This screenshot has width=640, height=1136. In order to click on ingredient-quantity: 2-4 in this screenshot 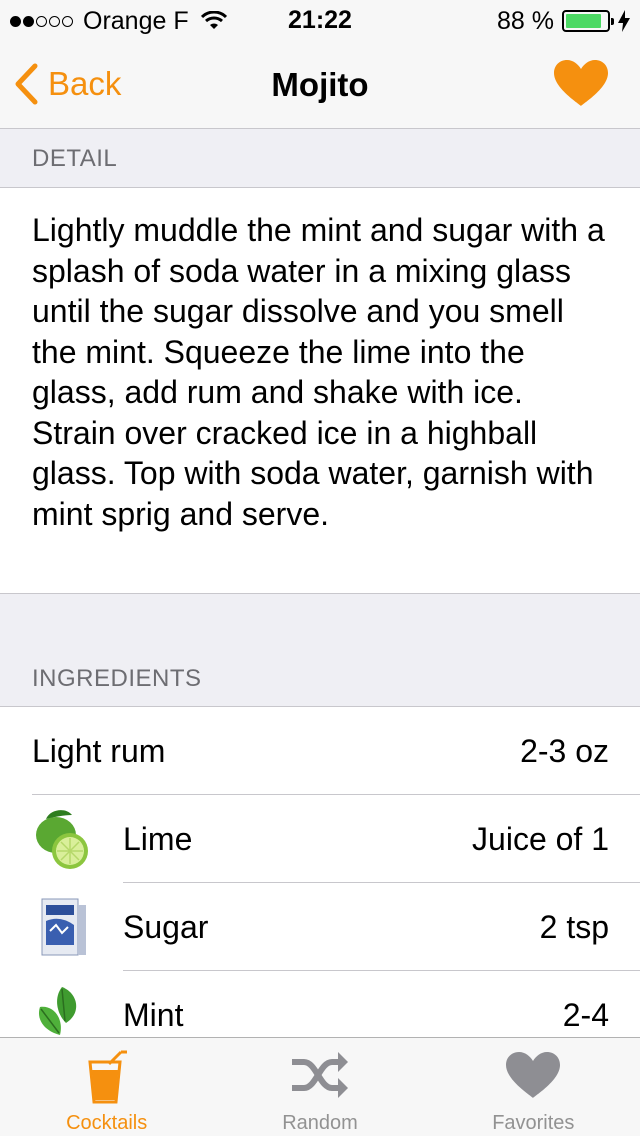, I will do `click(585, 1014)`.